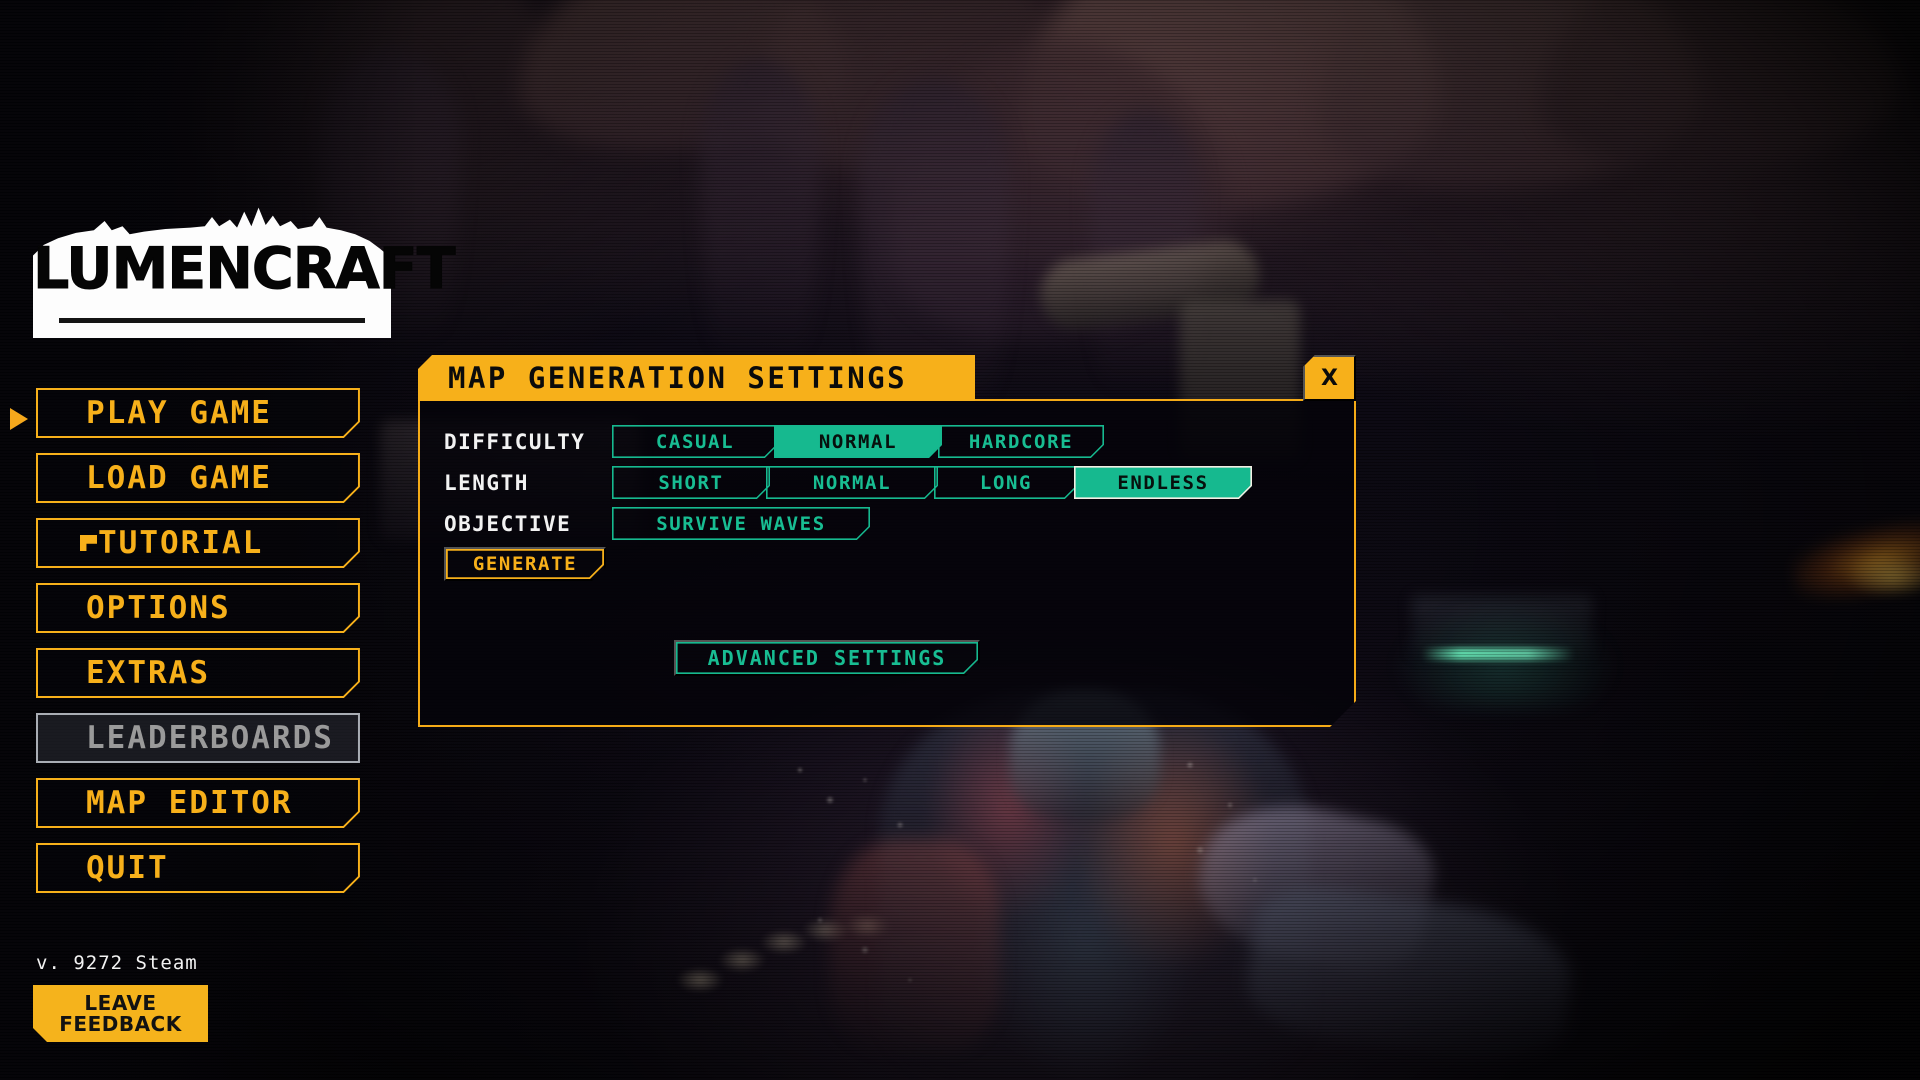 The height and width of the screenshot is (1080, 1920). I want to click on game-logo: LUMENCRAFT, so click(245, 271).